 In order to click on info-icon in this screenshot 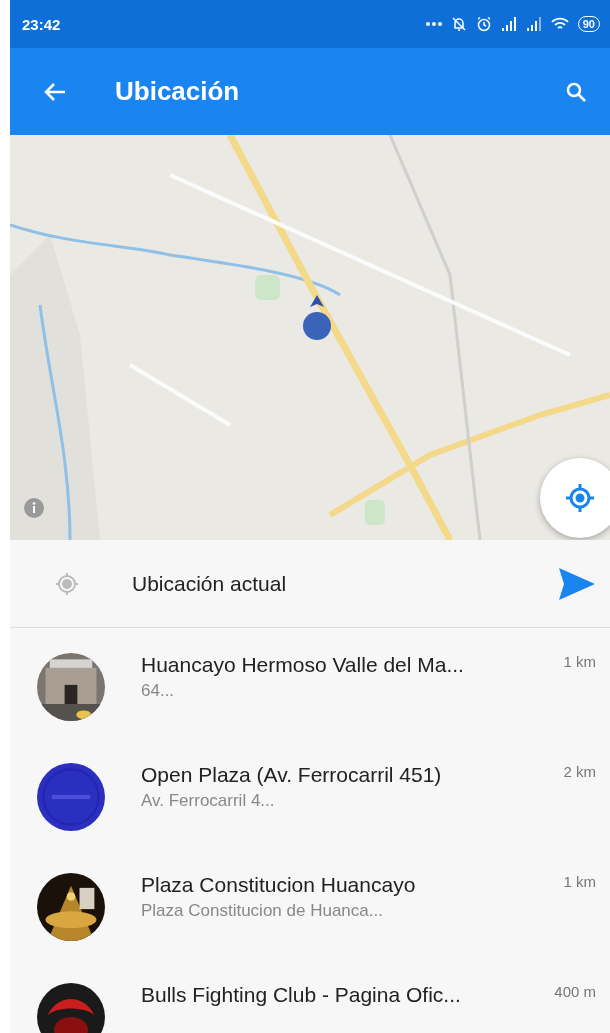, I will do `click(34, 508)`.